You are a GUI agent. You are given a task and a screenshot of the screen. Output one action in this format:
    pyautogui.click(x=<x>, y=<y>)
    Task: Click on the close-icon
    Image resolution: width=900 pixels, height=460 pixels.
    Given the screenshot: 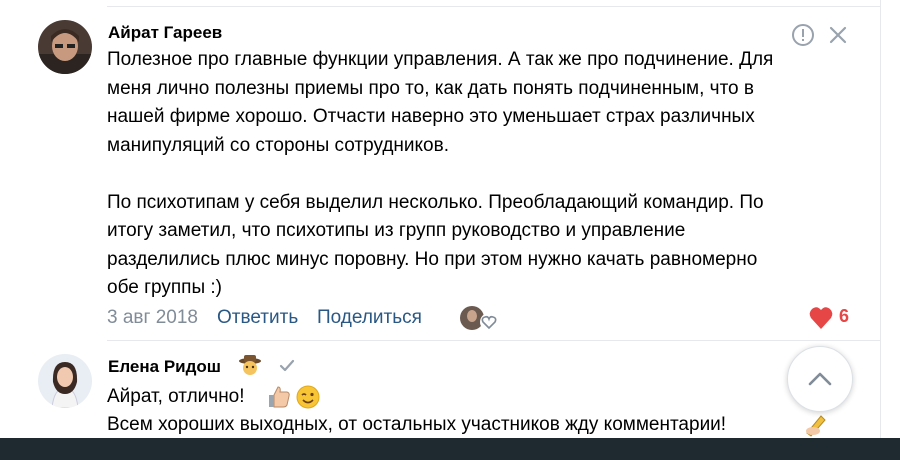 What is the action you would take?
    pyautogui.click(x=838, y=35)
    